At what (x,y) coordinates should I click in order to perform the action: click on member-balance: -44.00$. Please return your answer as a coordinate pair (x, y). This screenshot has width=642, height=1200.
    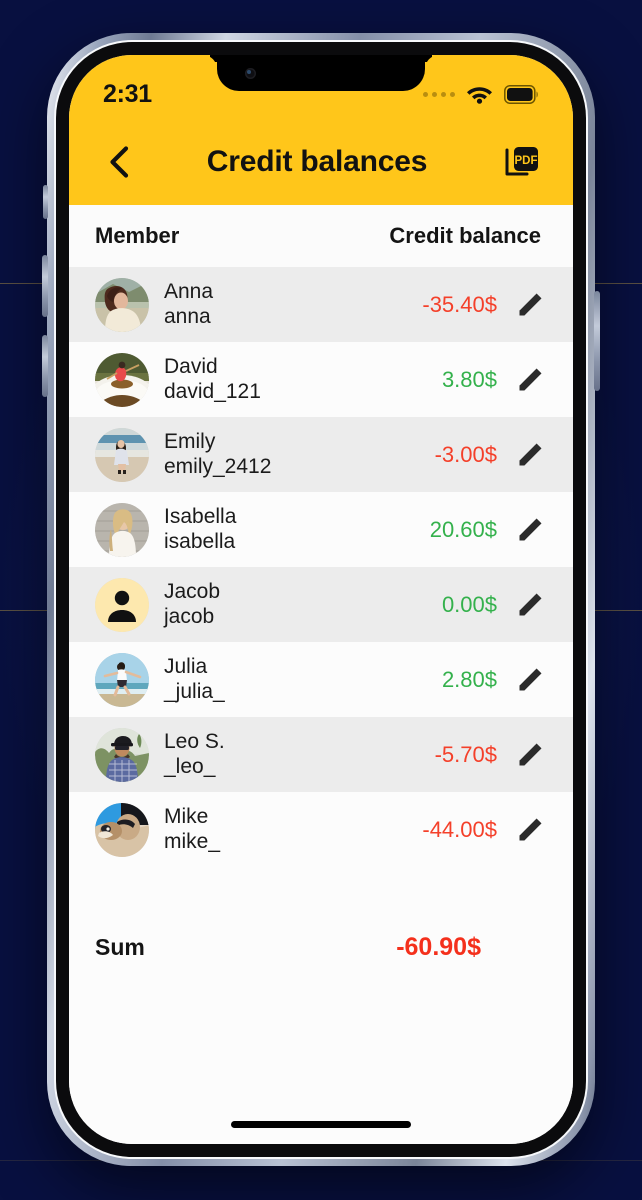
    Looking at the image, I should click on (459, 829).